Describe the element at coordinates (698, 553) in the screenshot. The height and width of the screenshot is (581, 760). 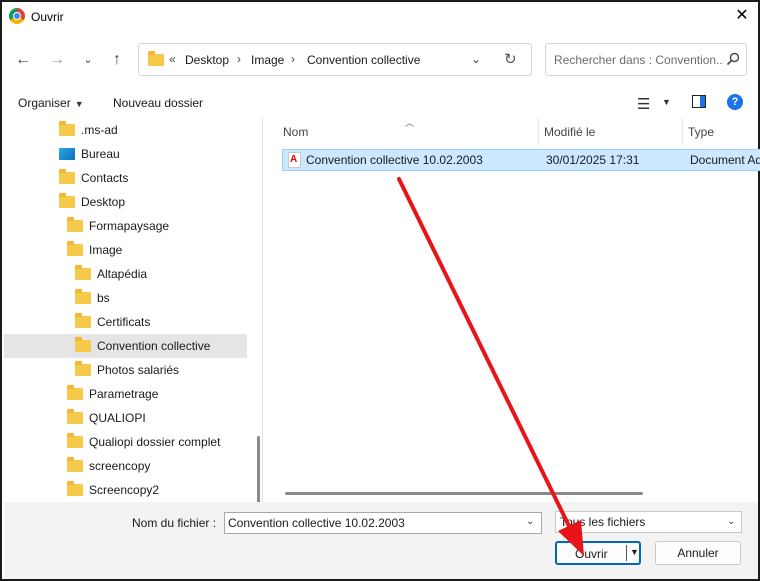
I see `cancel-button: Annuler` at that location.